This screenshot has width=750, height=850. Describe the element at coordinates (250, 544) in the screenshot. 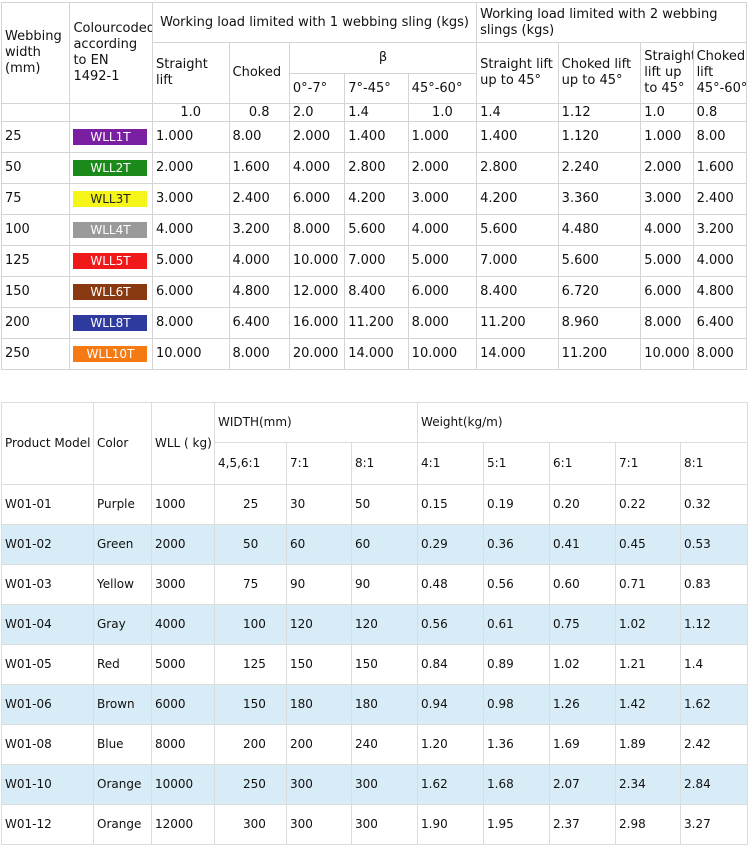

I see `width-456: 50` at that location.